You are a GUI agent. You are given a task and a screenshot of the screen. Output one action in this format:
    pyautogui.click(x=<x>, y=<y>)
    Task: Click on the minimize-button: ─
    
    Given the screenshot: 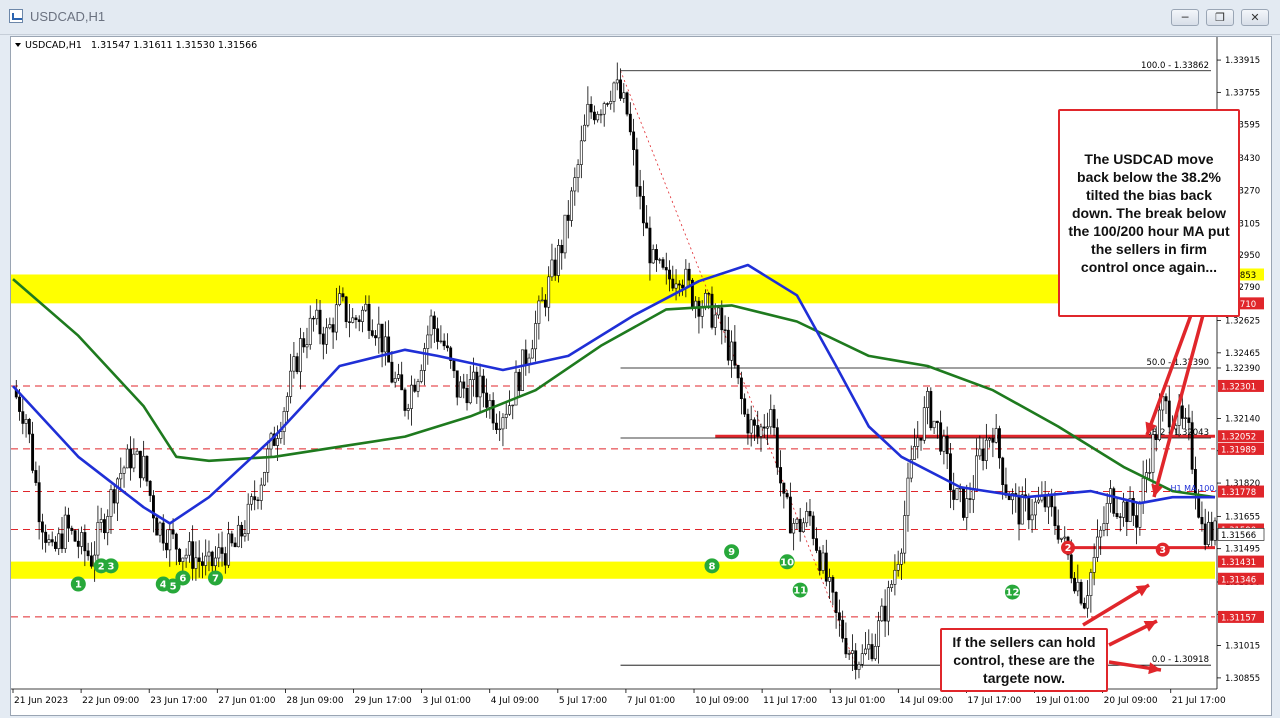 What is the action you would take?
    pyautogui.click(x=1185, y=17)
    